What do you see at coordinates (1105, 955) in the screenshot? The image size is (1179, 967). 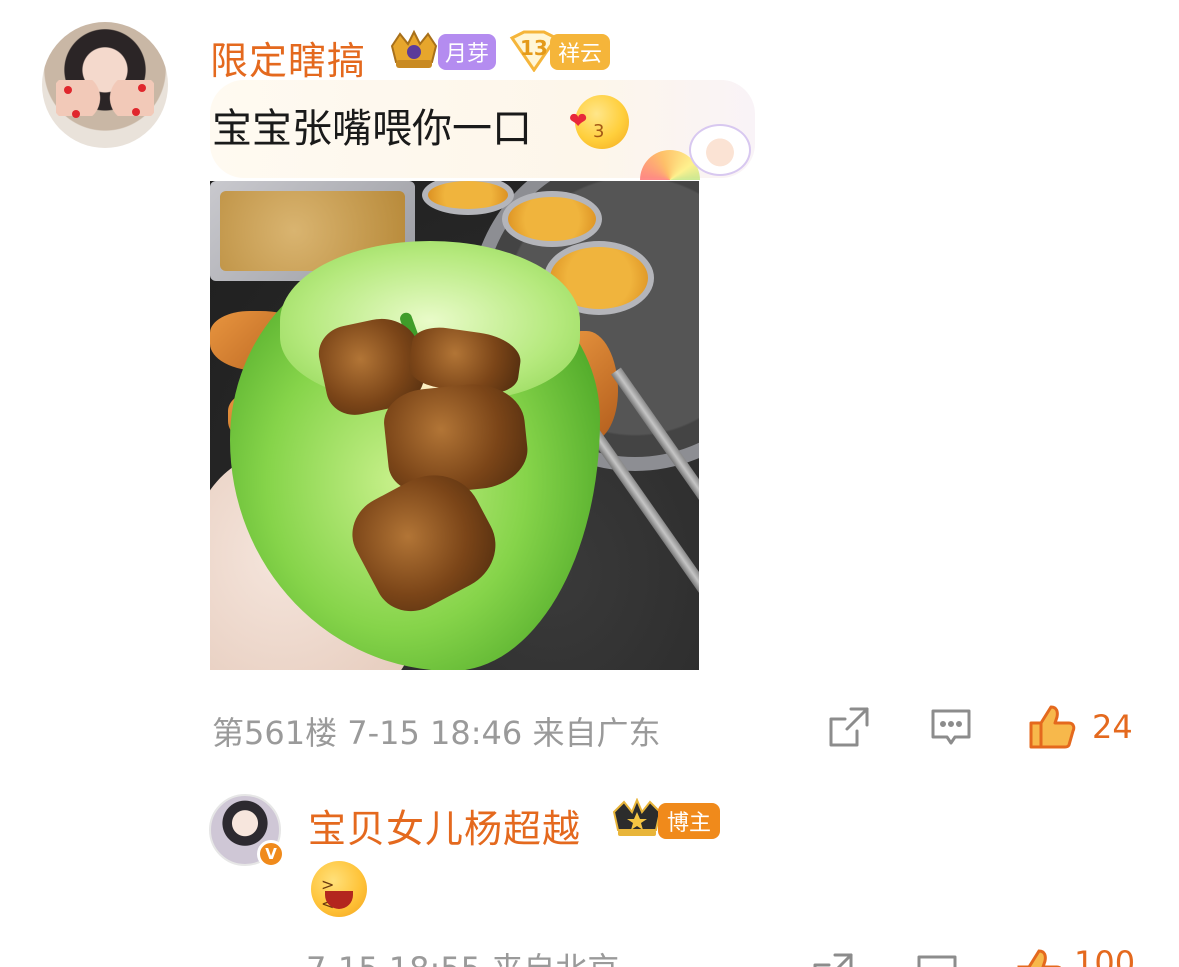 I see `reply-like-count: 100` at bounding box center [1105, 955].